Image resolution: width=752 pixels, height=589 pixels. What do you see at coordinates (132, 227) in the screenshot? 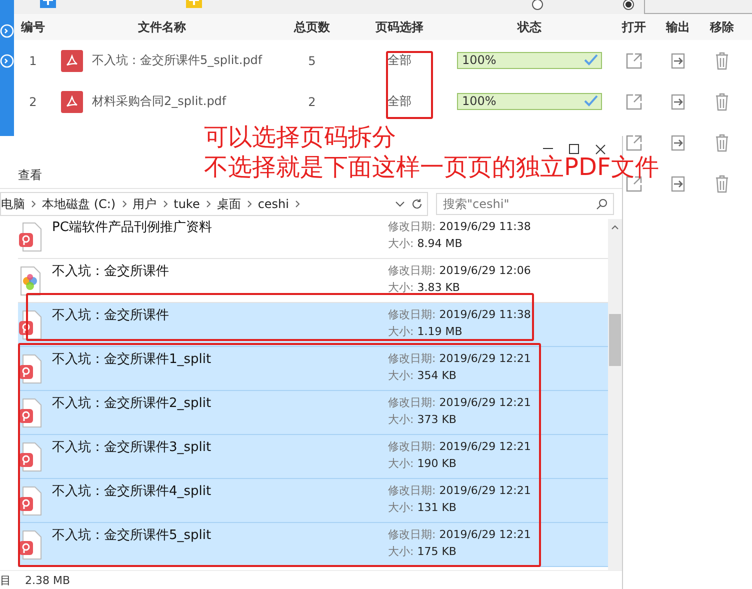
I see `file-name: PC端软件产品刊例推广资料` at bounding box center [132, 227].